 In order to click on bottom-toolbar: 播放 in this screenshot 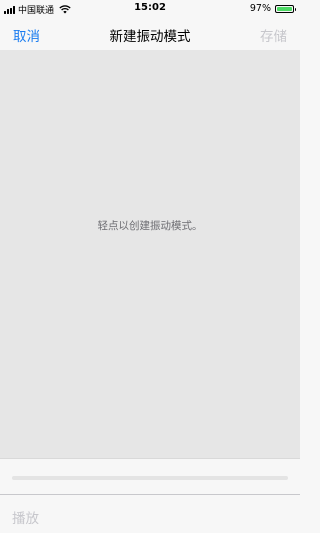, I will do `click(150, 513)`.